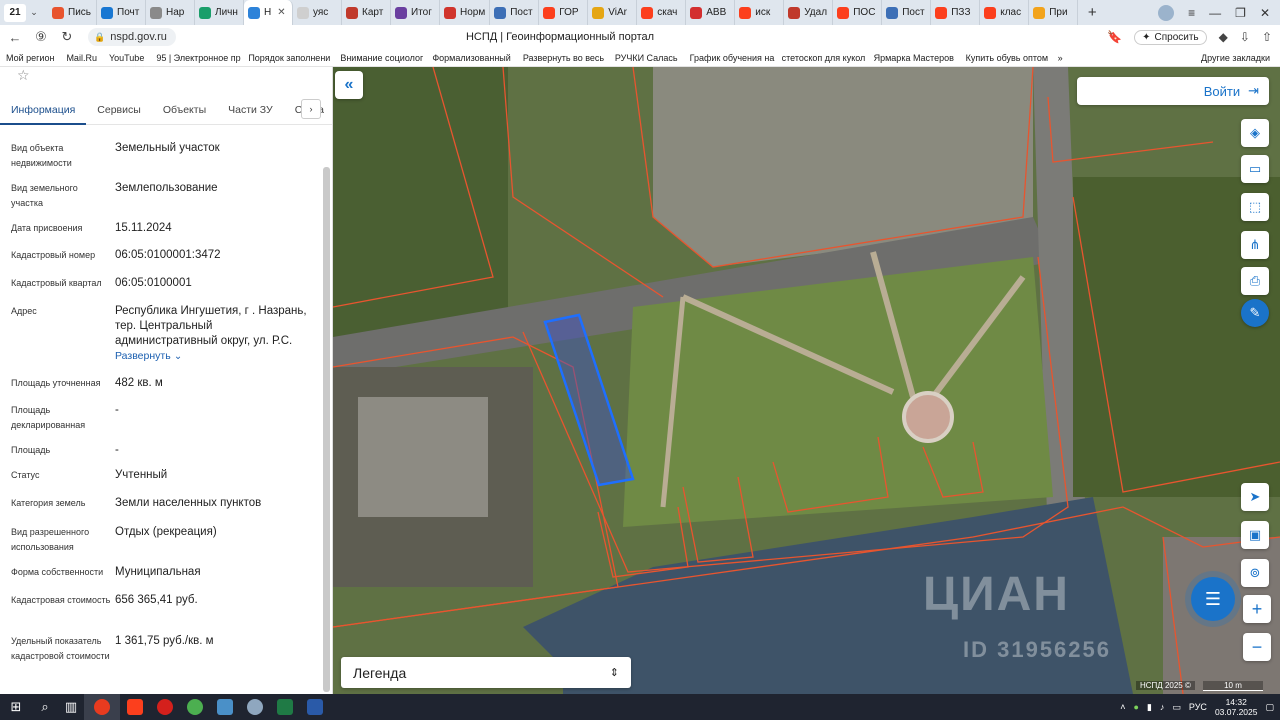  I want to click on browser-tab: Личн, so click(219, 12).